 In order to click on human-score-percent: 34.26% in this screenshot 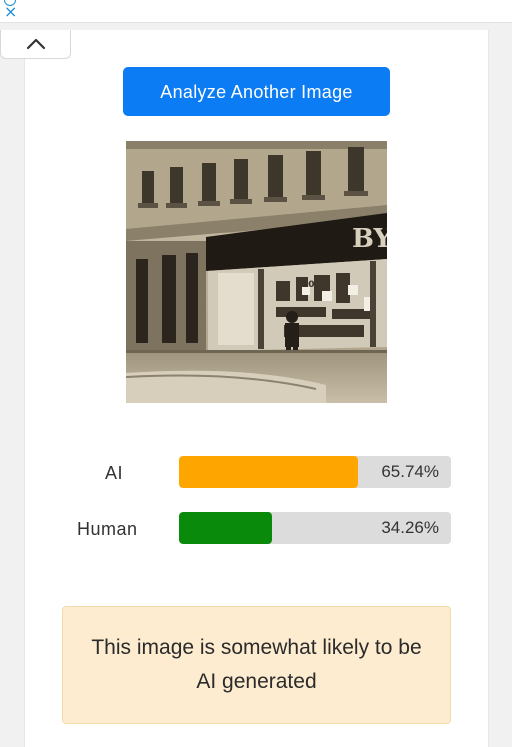, I will do `click(410, 527)`.